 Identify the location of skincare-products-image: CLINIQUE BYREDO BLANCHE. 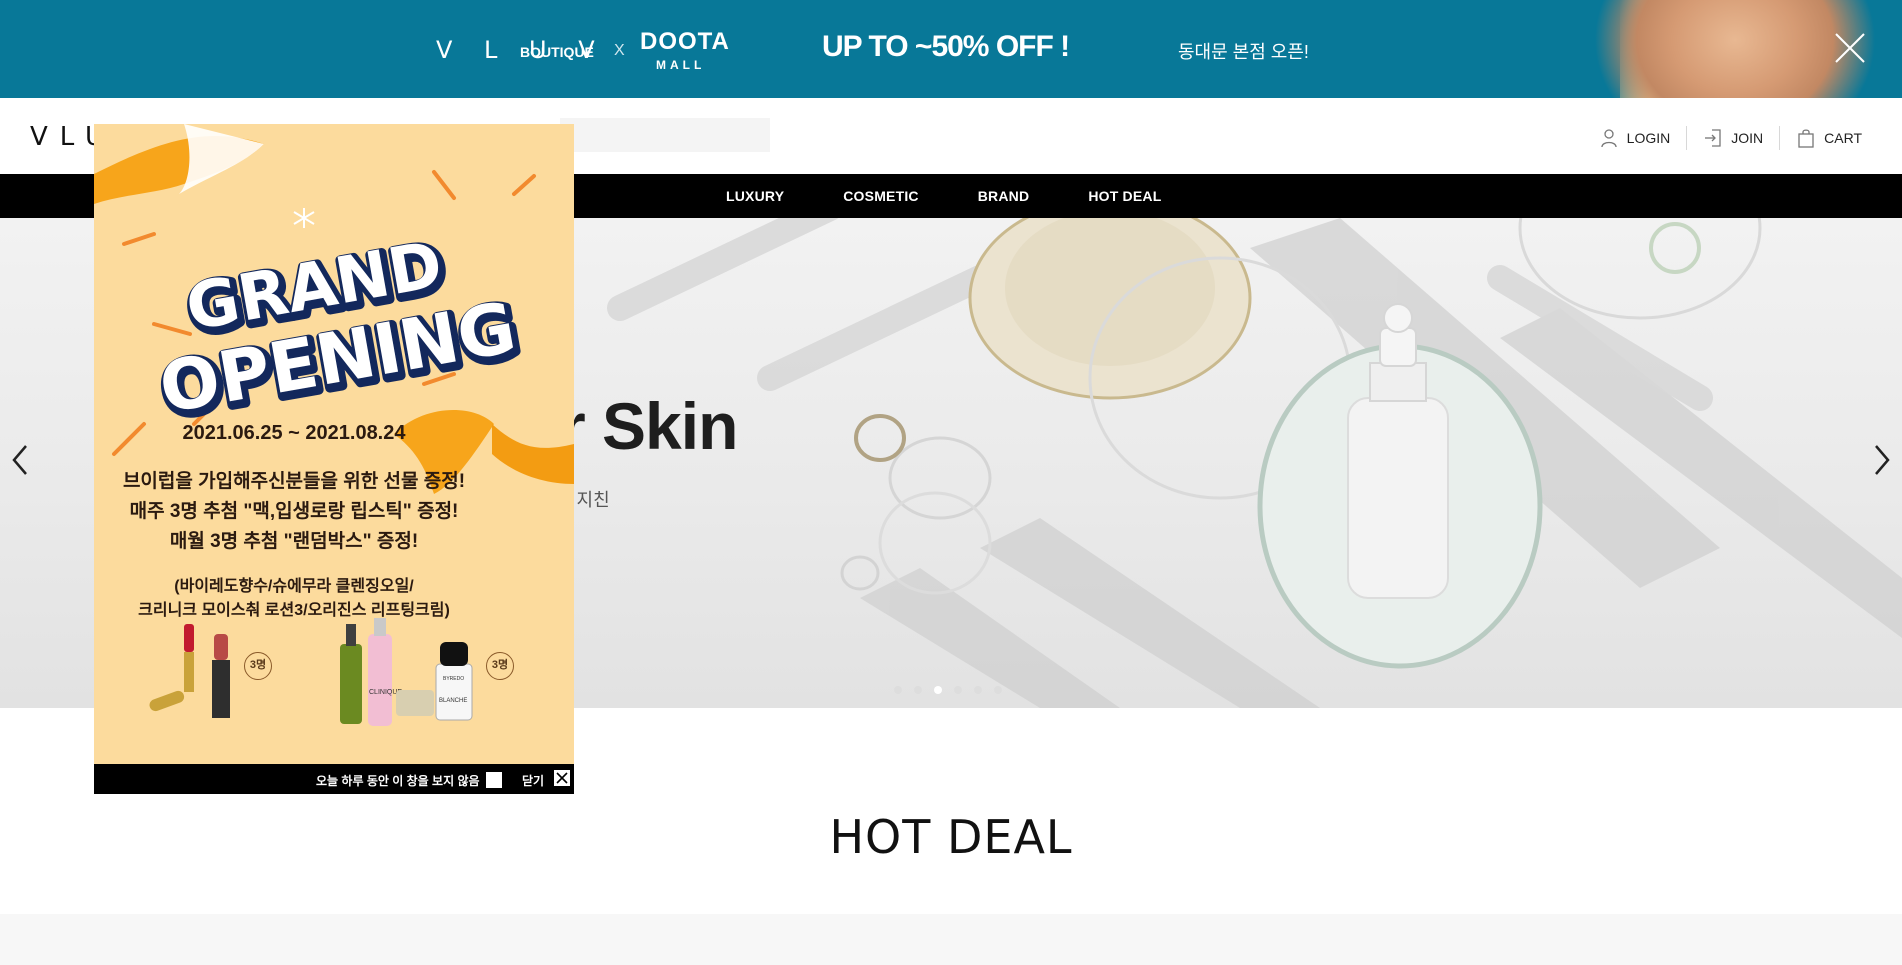
(406, 672).